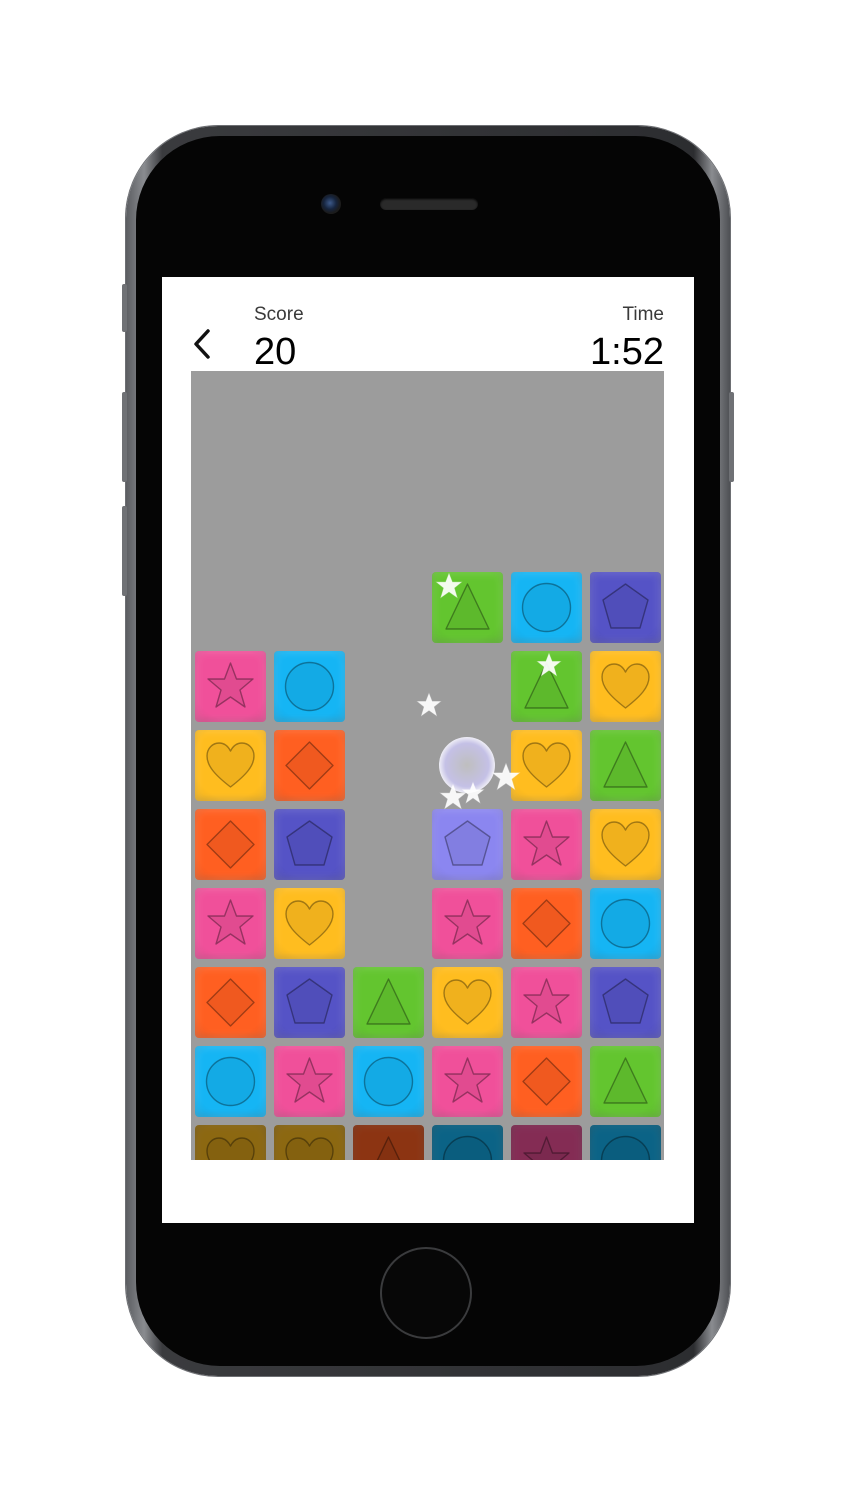 Image resolution: width=856 pixels, height=1500 pixels. I want to click on volume-up-button, so click(124, 437).